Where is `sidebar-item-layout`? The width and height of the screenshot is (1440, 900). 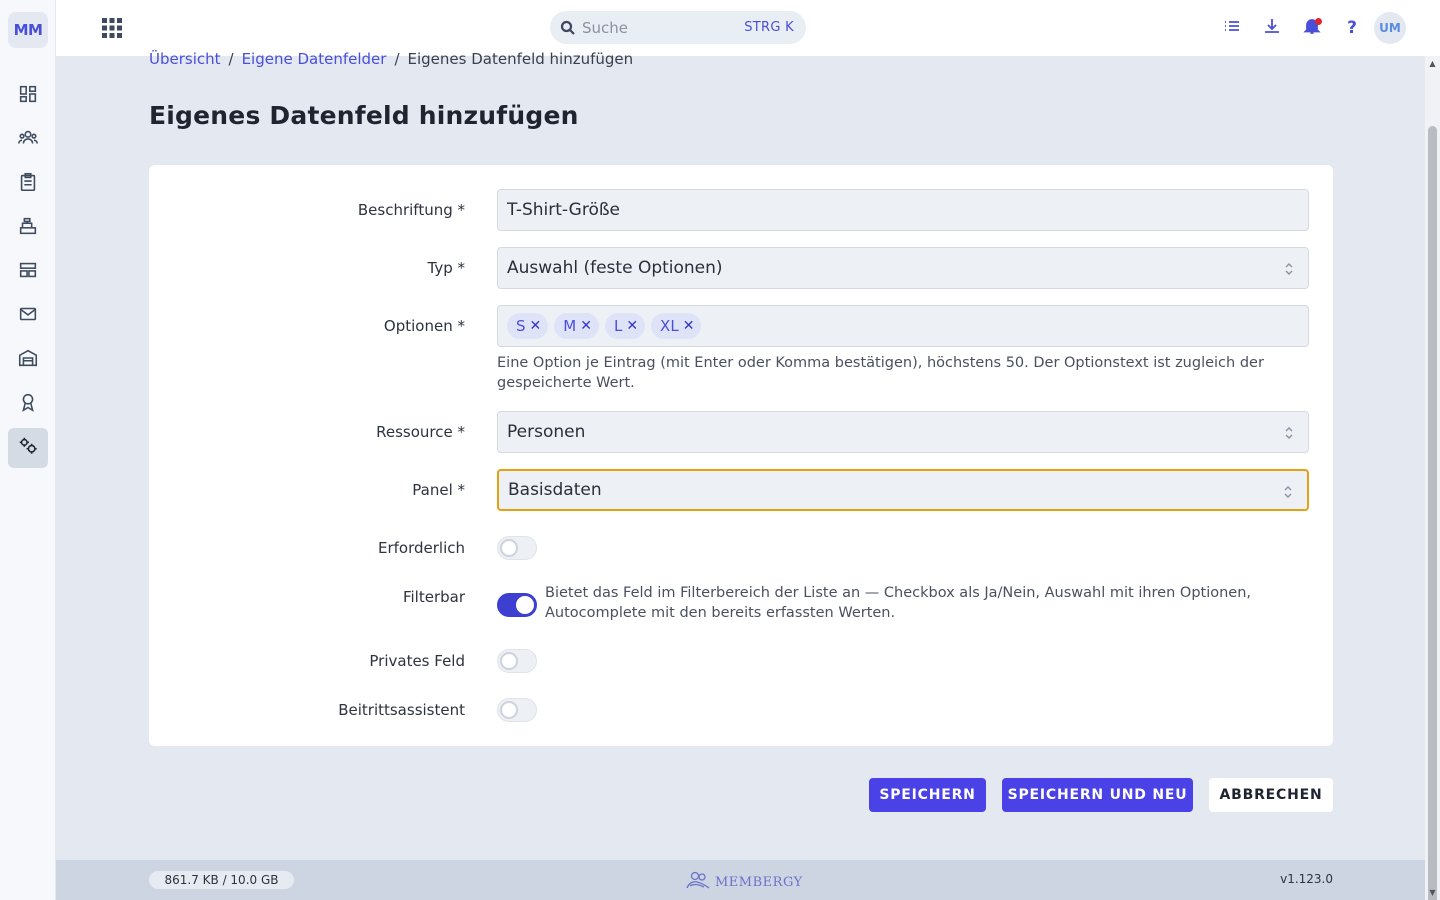
sidebar-item-layout is located at coordinates (28, 272).